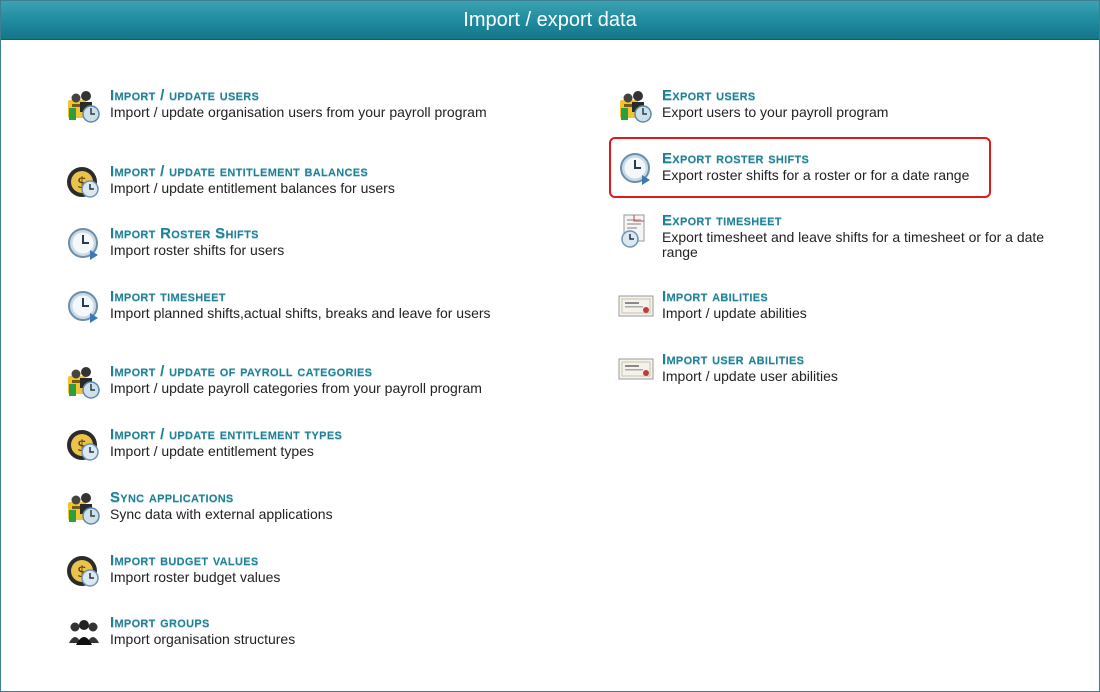 The height and width of the screenshot is (692, 1100). I want to click on item-title: Import Roster Shifts, so click(184, 234).